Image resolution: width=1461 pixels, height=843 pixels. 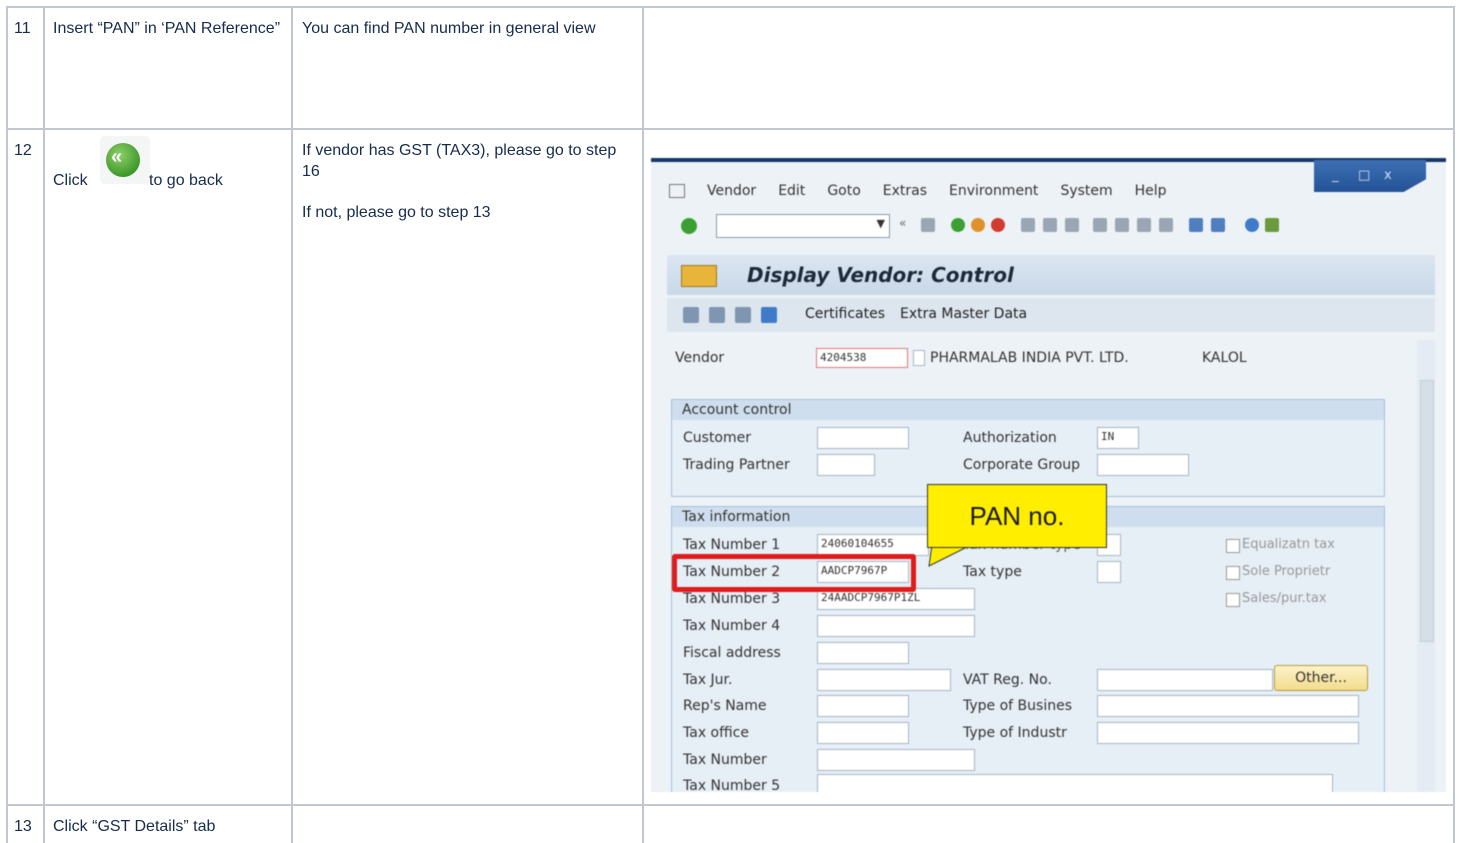 What do you see at coordinates (846, 465) in the screenshot?
I see `trading-partner-field` at bounding box center [846, 465].